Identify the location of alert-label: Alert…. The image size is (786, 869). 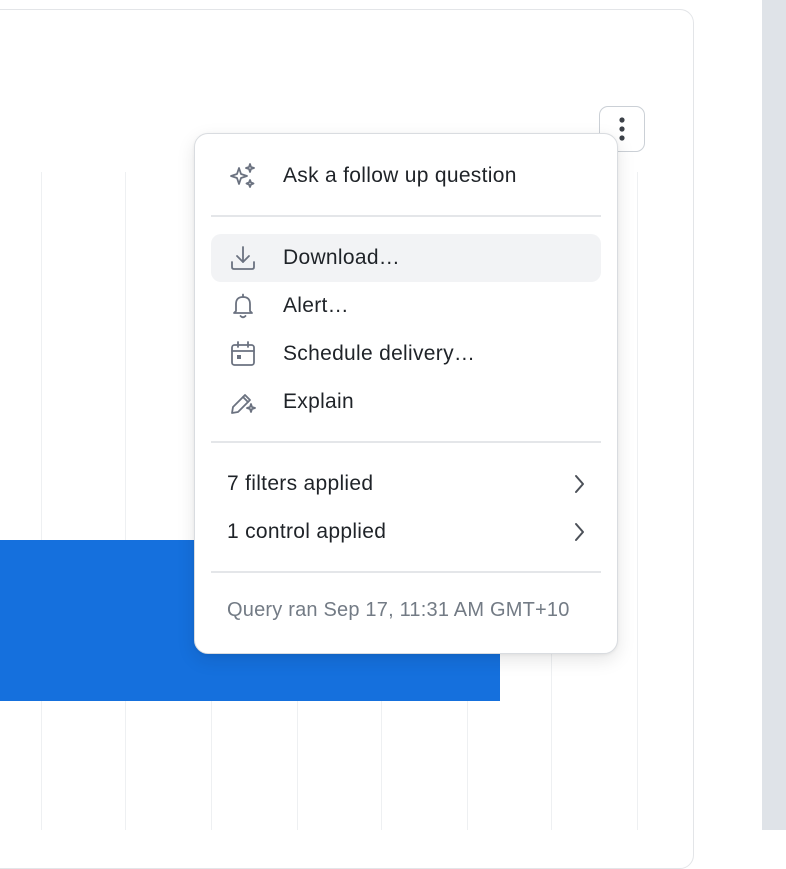
(316, 305).